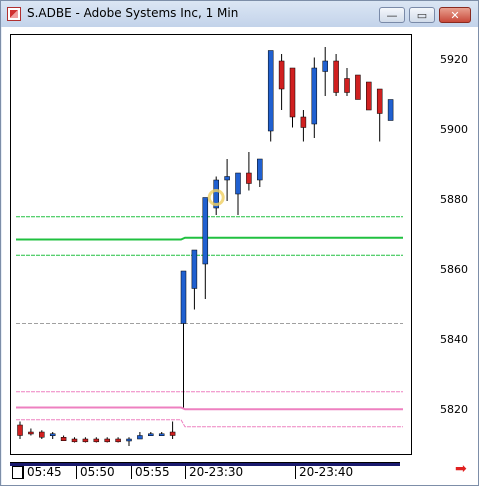 The image size is (479, 486). I want to click on band-1-middle-line, so click(209, 408).